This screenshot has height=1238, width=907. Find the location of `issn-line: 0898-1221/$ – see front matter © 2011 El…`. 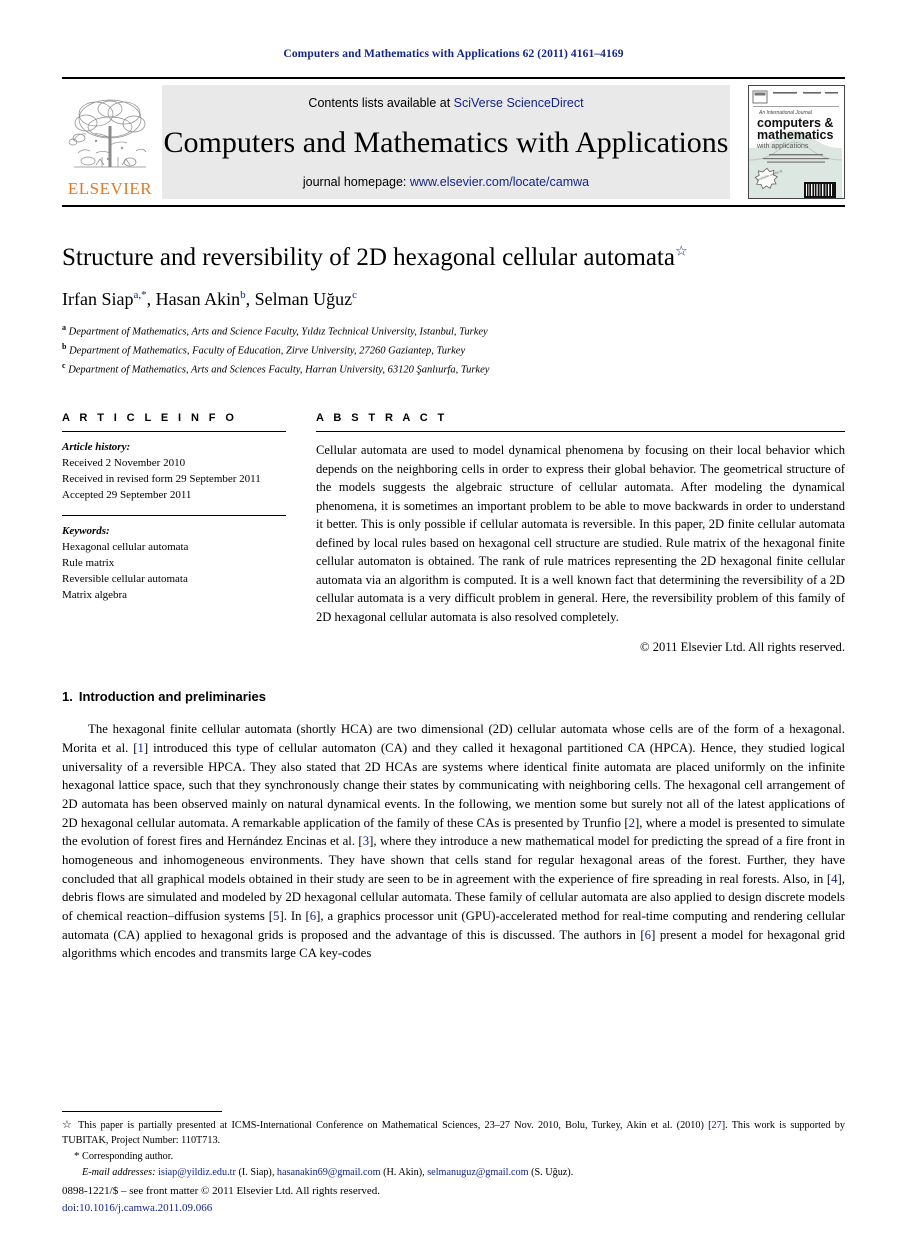

issn-line: 0898-1221/$ – see front matter © 2011 El… is located at coordinates (221, 1191).